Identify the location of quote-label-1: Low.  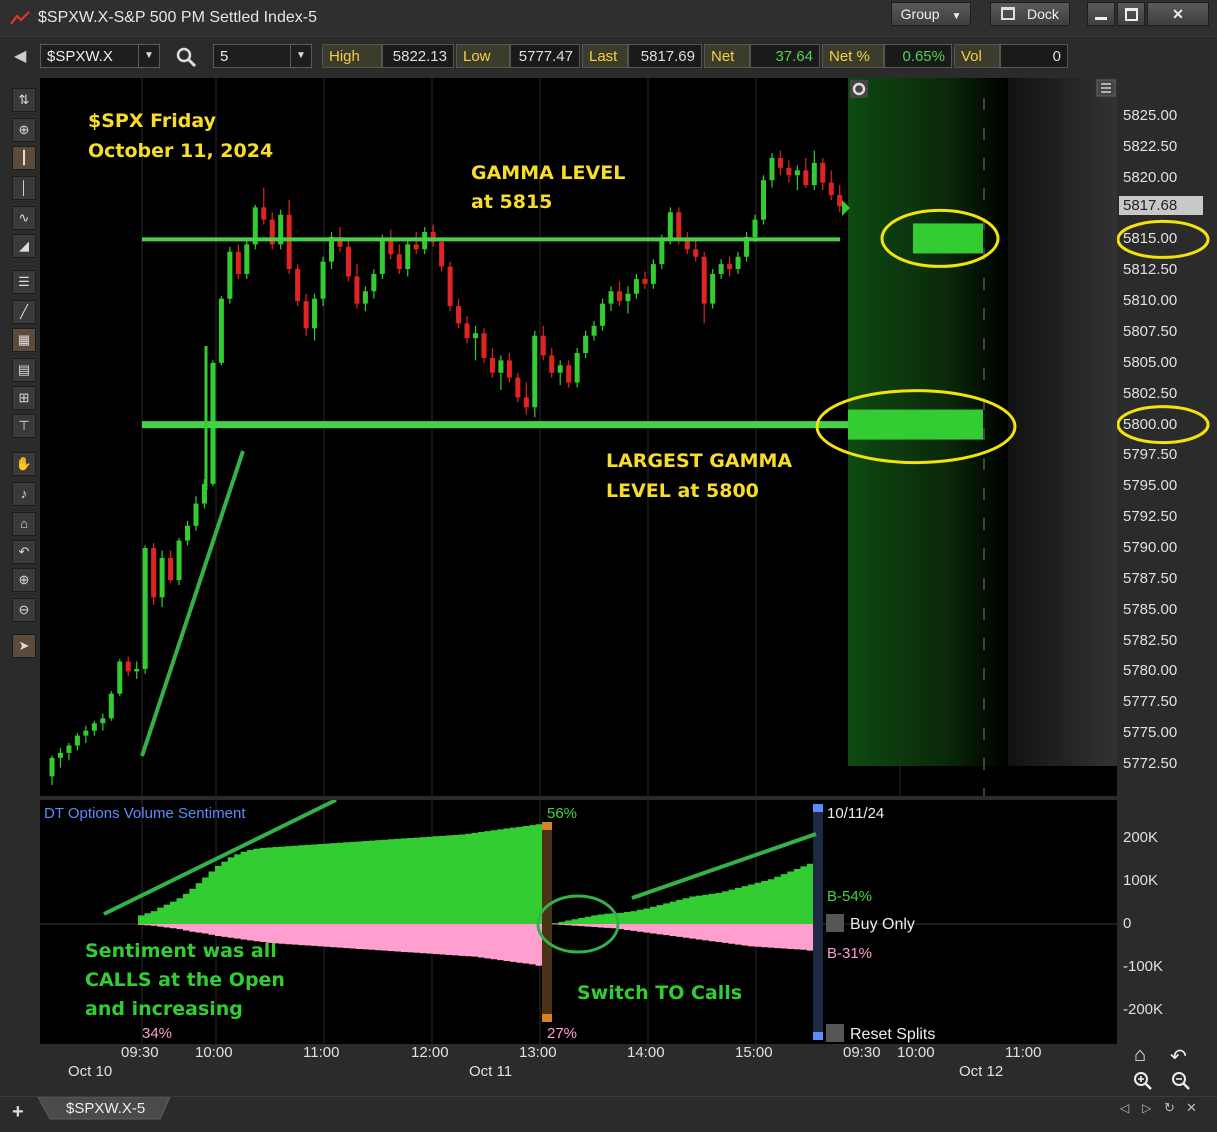
(483, 56).